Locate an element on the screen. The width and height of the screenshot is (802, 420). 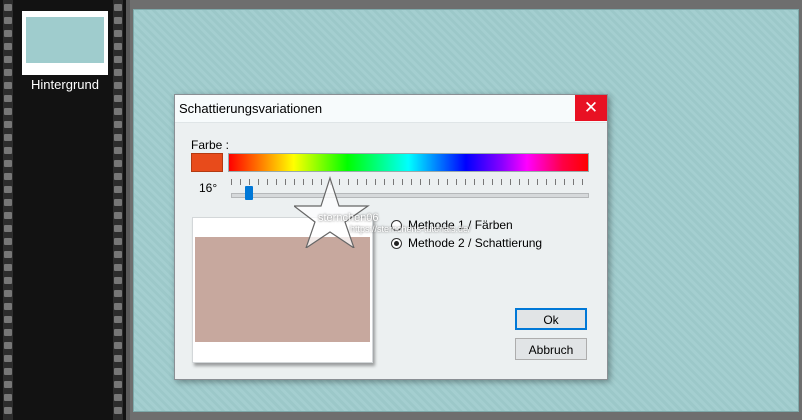
layer-thumbnail is located at coordinates (65, 43).